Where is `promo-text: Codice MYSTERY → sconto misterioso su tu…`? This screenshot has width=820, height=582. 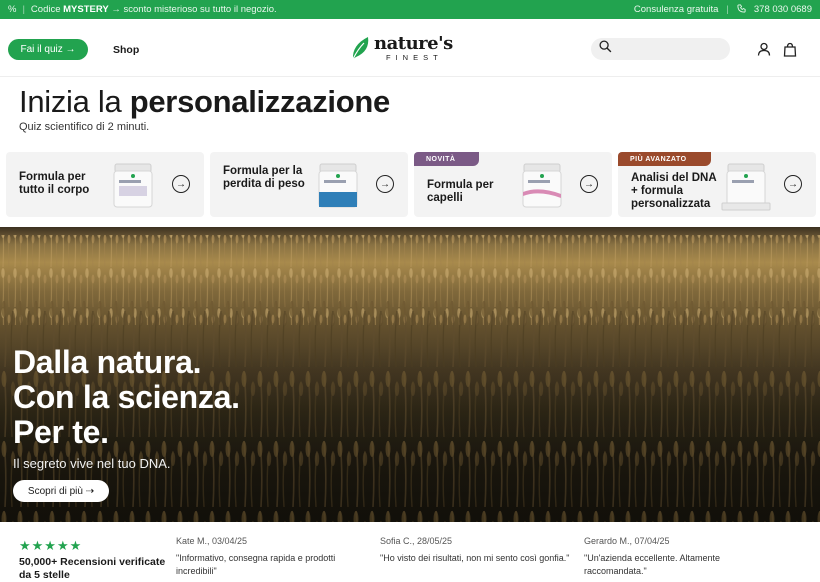 promo-text: Codice MYSTERY → sconto misterioso su tu… is located at coordinates (153, 9).